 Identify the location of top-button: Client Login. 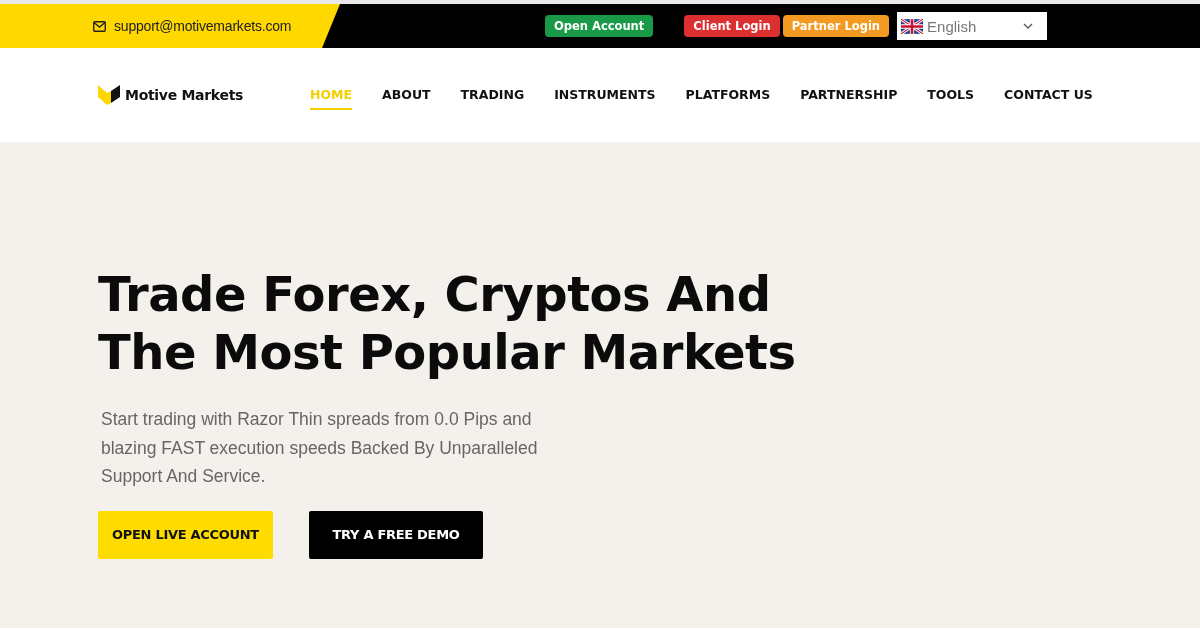
(732, 26).